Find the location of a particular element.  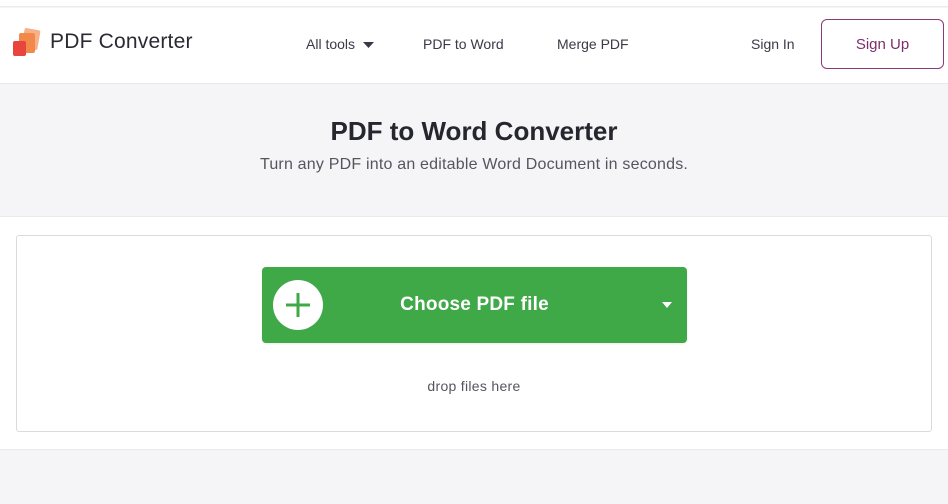

sign-in-link: Sign In is located at coordinates (773, 44).